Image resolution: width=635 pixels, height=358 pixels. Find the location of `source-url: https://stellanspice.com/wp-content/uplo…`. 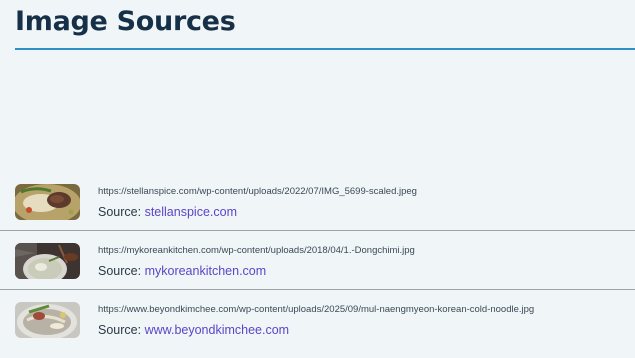

source-url: https://stellanspice.com/wp-content/uplo… is located at coordinates (257, 191).